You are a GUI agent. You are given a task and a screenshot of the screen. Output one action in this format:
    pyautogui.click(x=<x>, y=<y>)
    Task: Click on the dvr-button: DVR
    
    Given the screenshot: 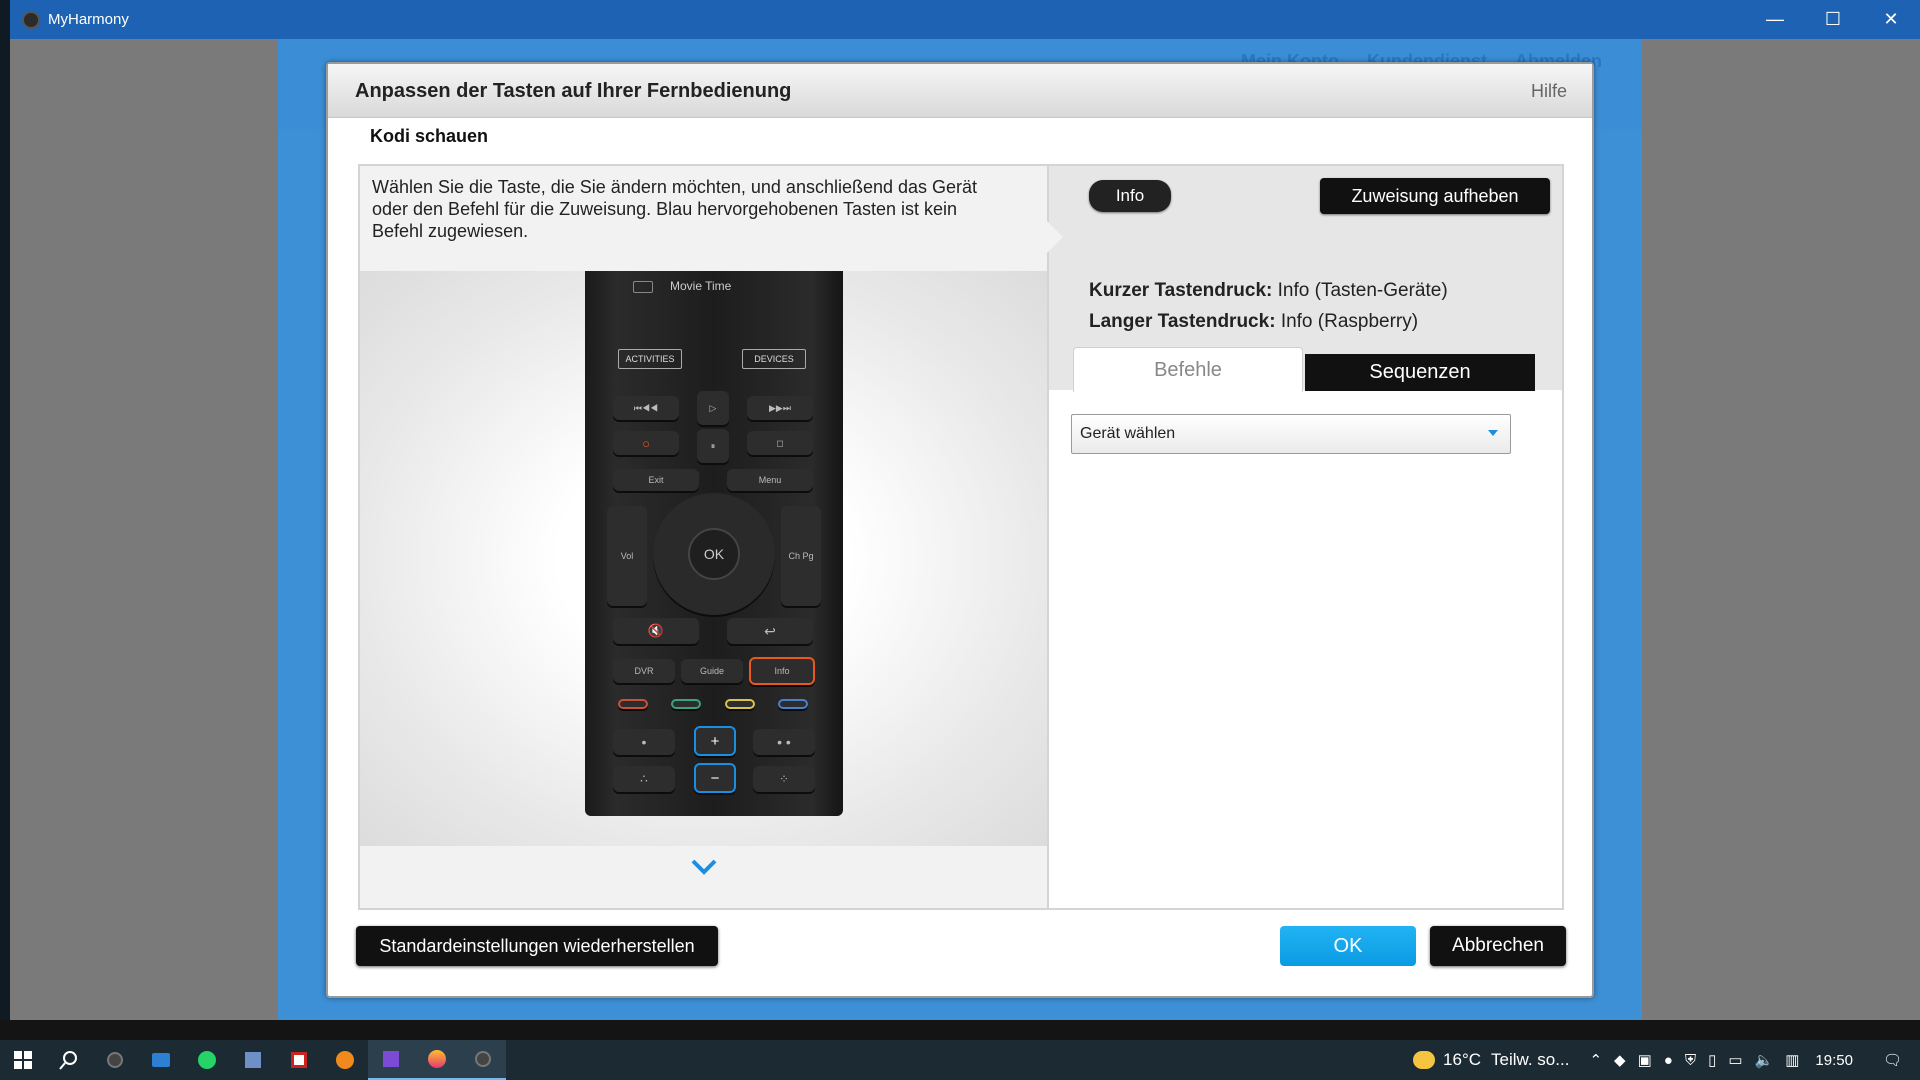 What is the action you would take?
    pyautogui.click(x=644, y=671)
    